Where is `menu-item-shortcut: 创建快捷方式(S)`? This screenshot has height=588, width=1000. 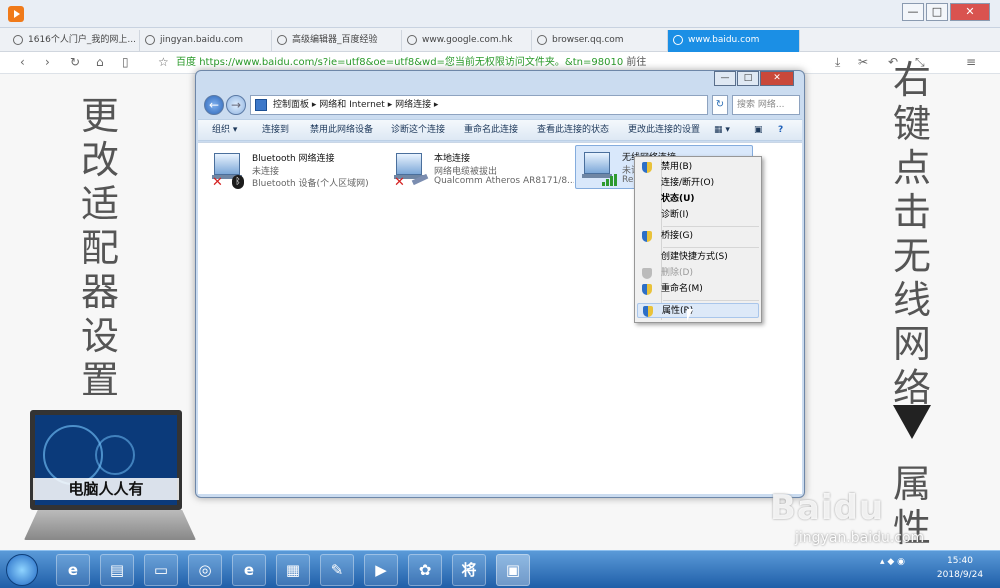
menu-item-shortcut: 创建快捷方式(S) is located at coordinates (698, 257).